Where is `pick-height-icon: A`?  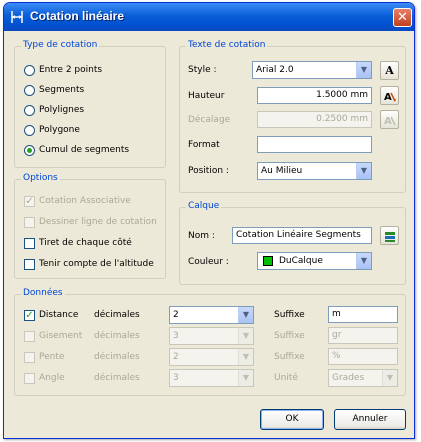
pick-height-icon: A is located at coordinates (390, 97).